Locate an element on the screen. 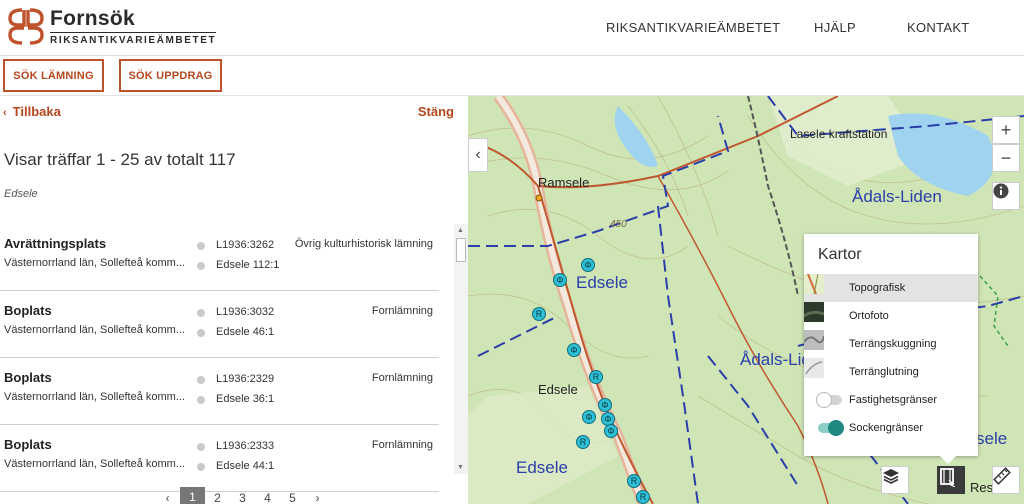 The width and height of the screenshot is (1024, 504). results-scrollbar: ▲ ▼ is located at coordinates (461, 349).